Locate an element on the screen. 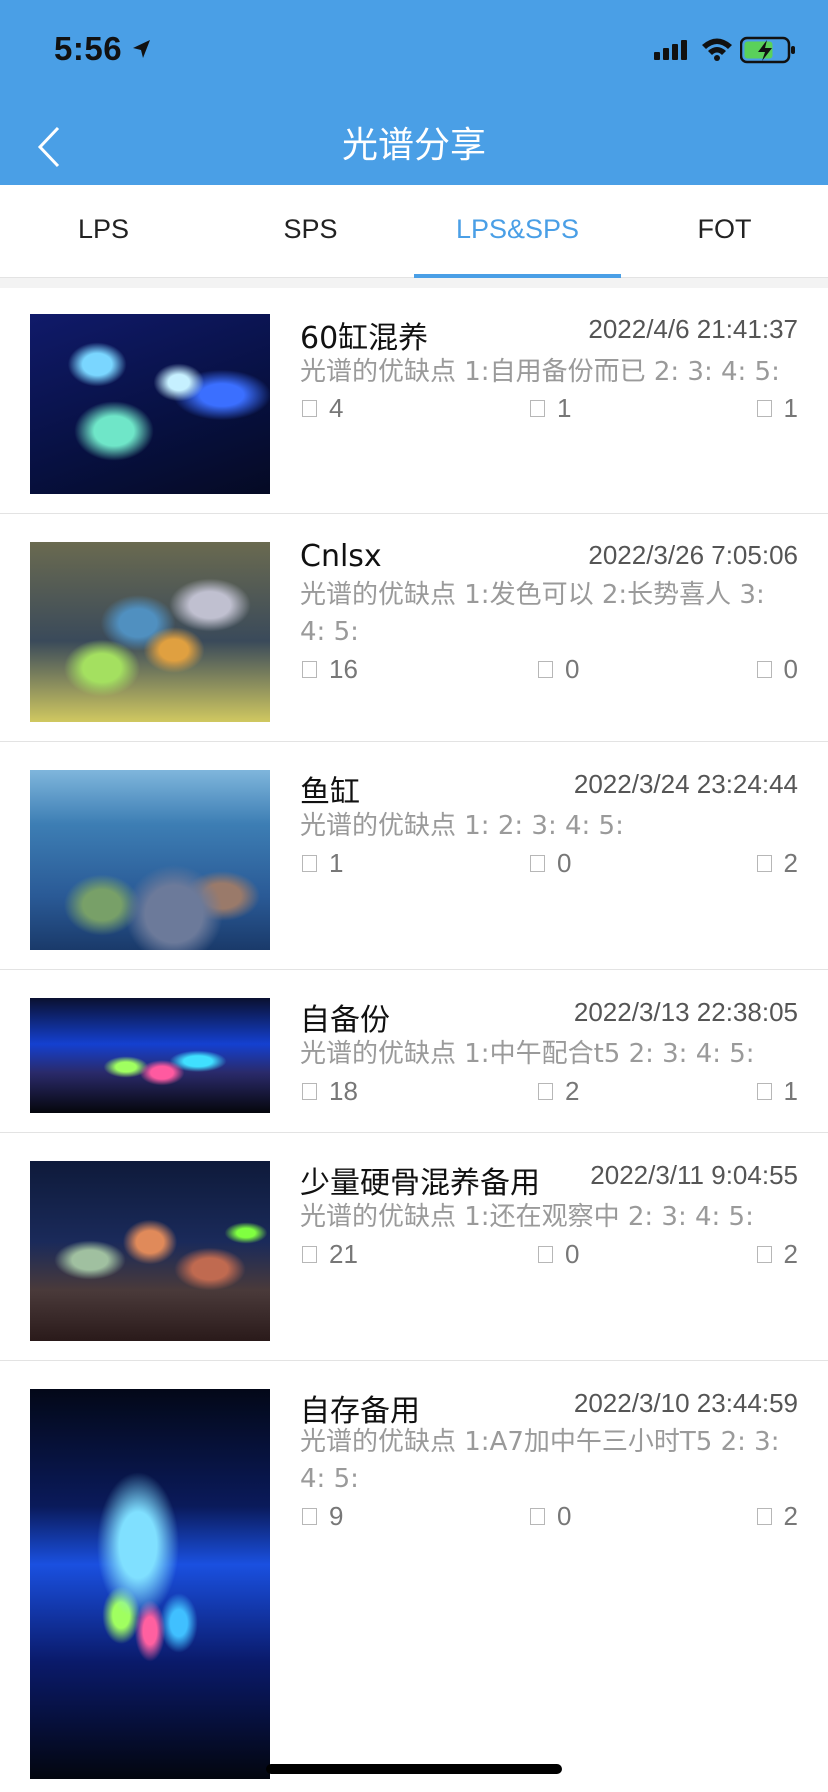 Image resolution: width=828 pixels, height=1792 pixels. post-title: Cnlsx is located at coordinates (341, 556).